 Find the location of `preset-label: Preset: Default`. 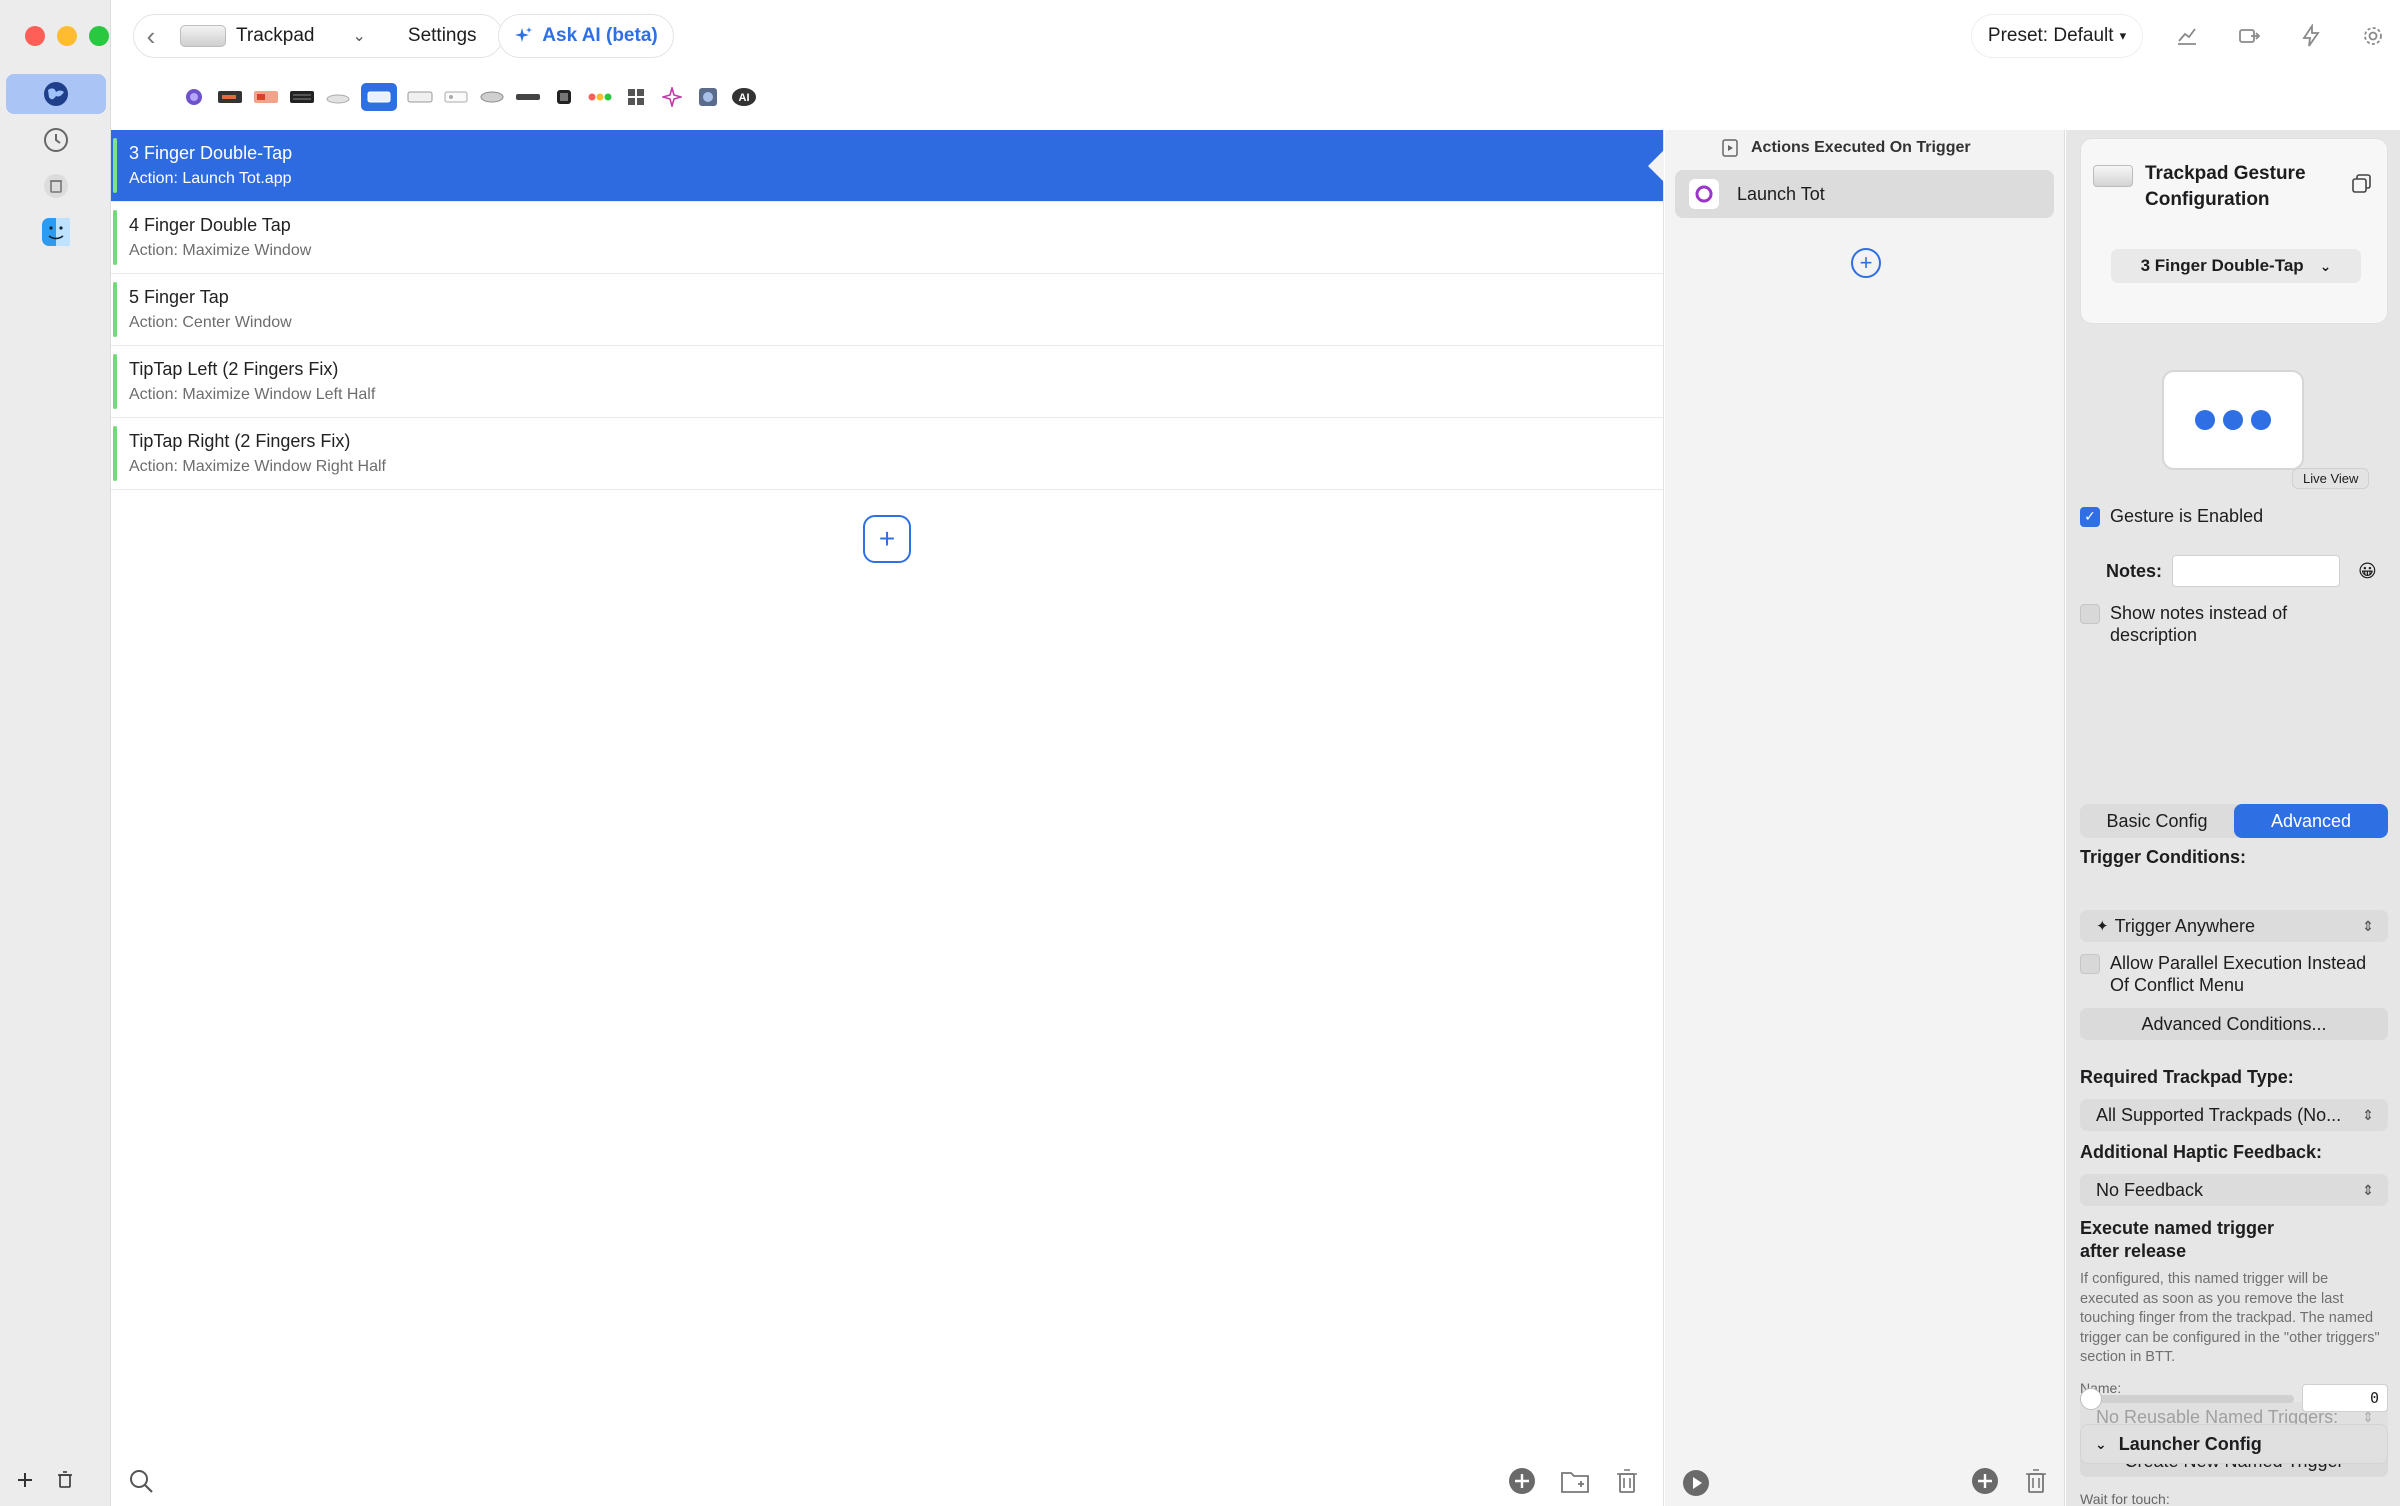

preset-label: Preset: Default is located at coordinates (2050, 35).